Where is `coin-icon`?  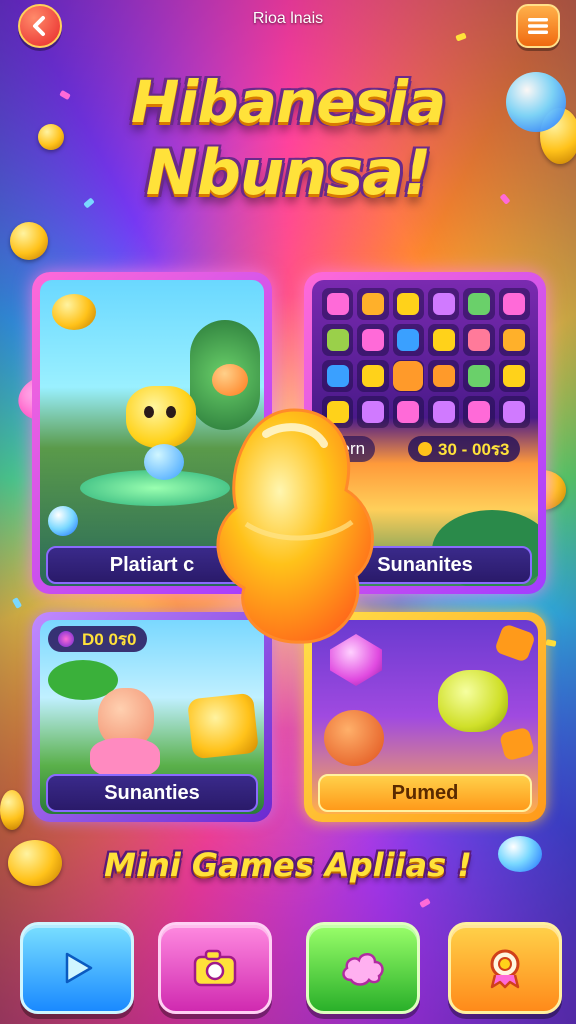 coin-icon is located at coordinates (425, 449).